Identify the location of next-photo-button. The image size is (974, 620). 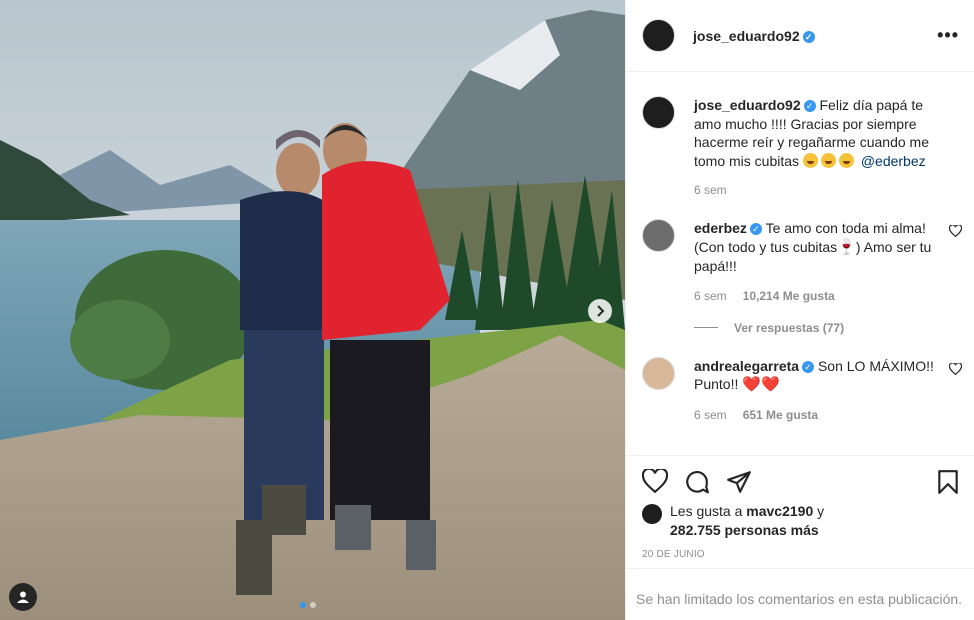
(600, 311).